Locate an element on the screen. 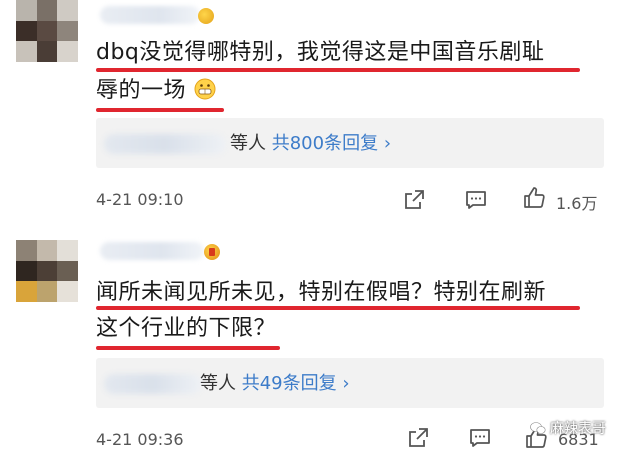 This screenshot has width=620, height=453. watermark-text: 麻辣表哥 is located at coordinates (578, 429).